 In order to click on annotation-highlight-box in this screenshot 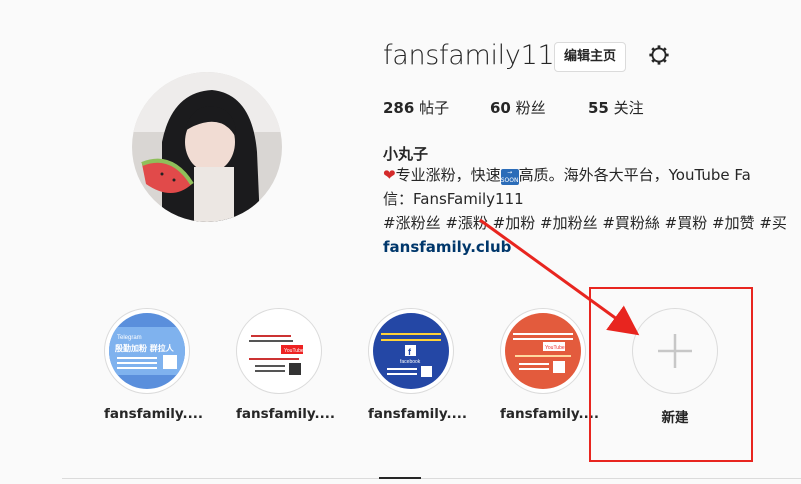, I will do `click(671, 374)`.